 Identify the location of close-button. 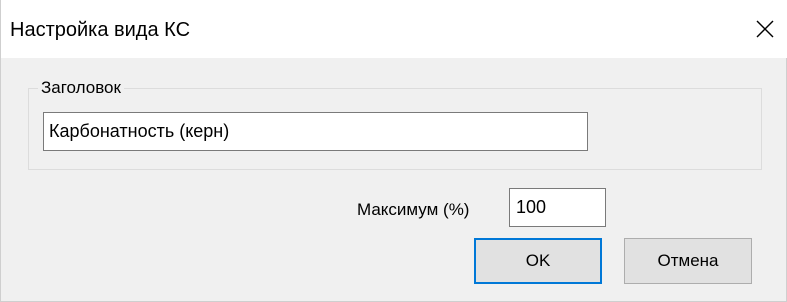
(764, 29).